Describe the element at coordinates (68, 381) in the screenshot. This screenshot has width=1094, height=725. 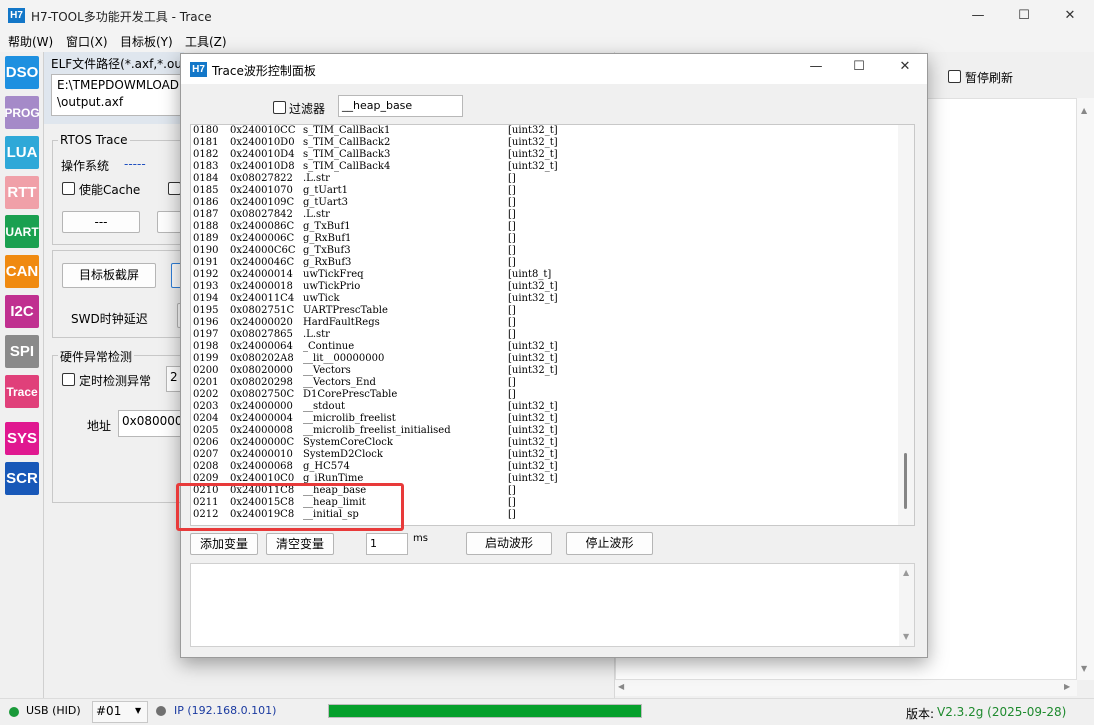
I see `timer-checkbox` at that location.